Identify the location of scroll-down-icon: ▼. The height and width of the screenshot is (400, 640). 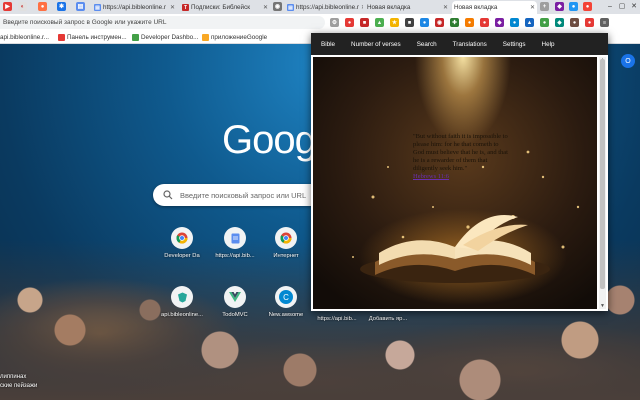
(602, 306).